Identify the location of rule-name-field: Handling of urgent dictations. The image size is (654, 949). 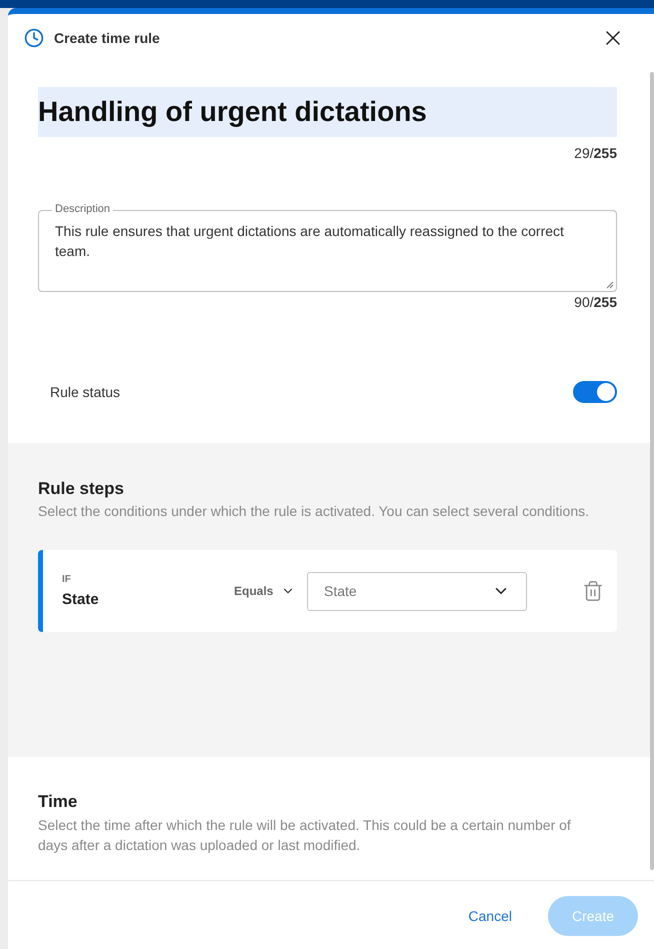
(327, 112).